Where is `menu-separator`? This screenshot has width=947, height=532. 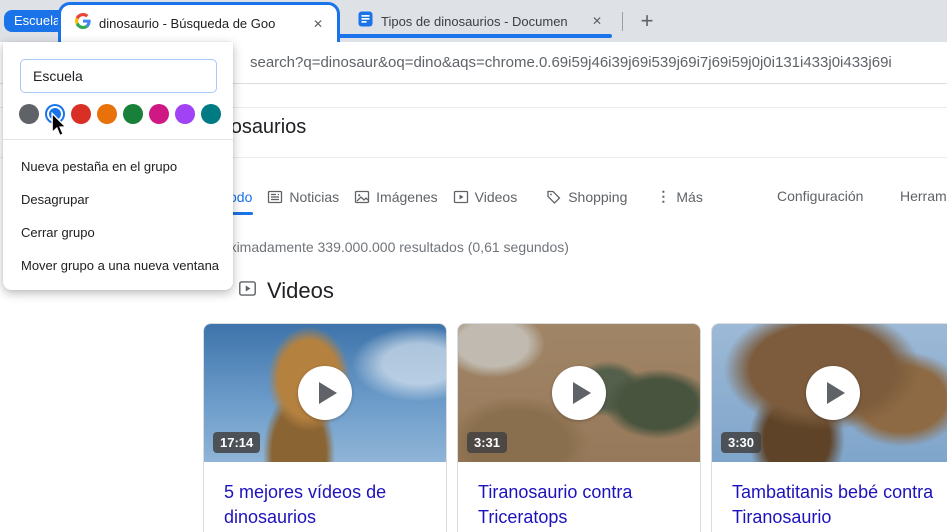
menu-separator is located at coordinates (118, 139).